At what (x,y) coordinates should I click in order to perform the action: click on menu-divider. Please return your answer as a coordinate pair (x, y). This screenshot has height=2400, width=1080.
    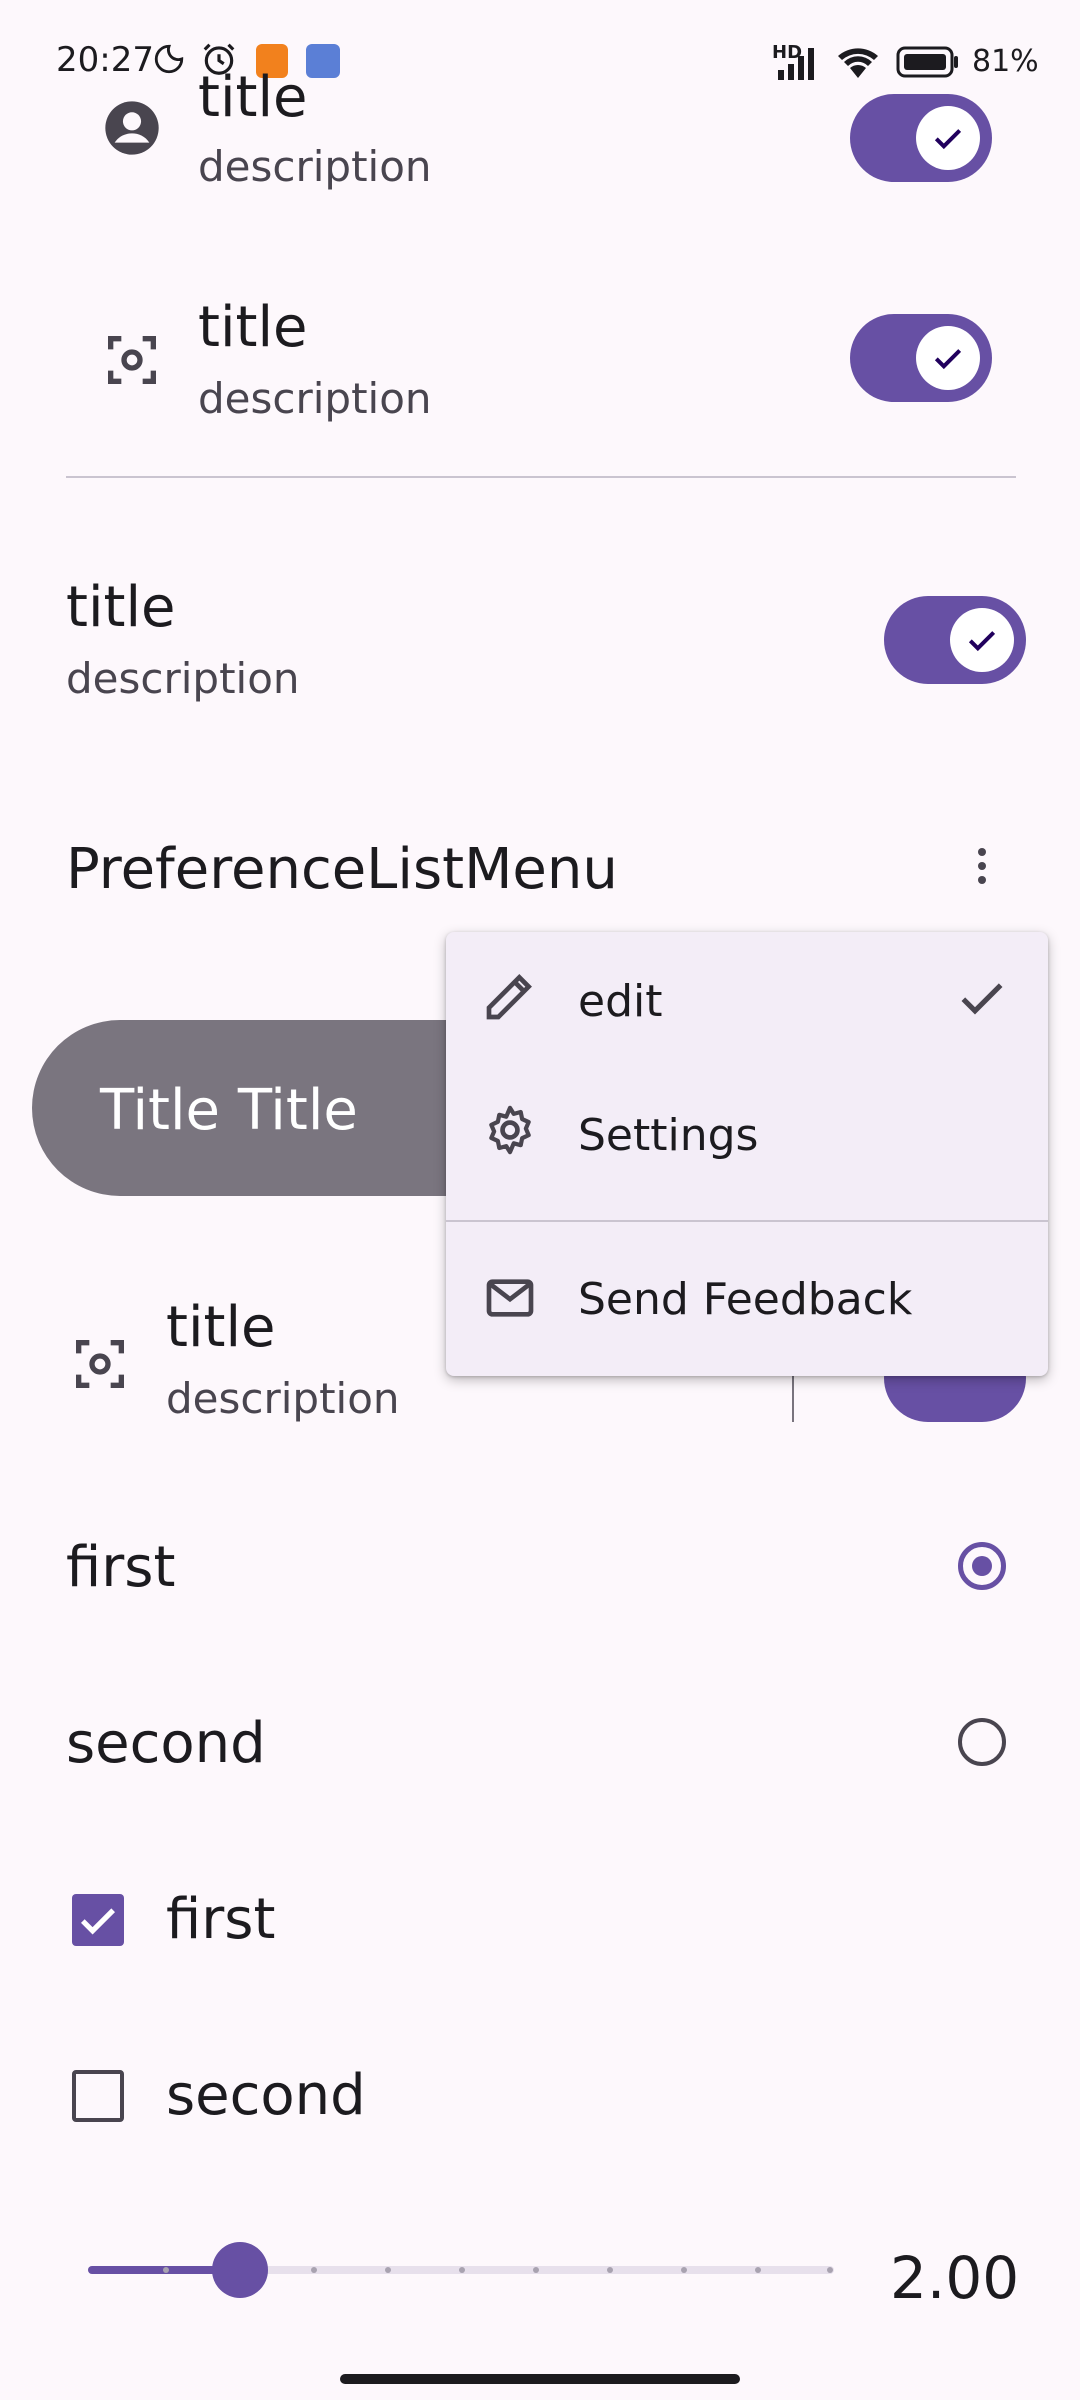
    Looking at the image, I should click on (747, 1221).